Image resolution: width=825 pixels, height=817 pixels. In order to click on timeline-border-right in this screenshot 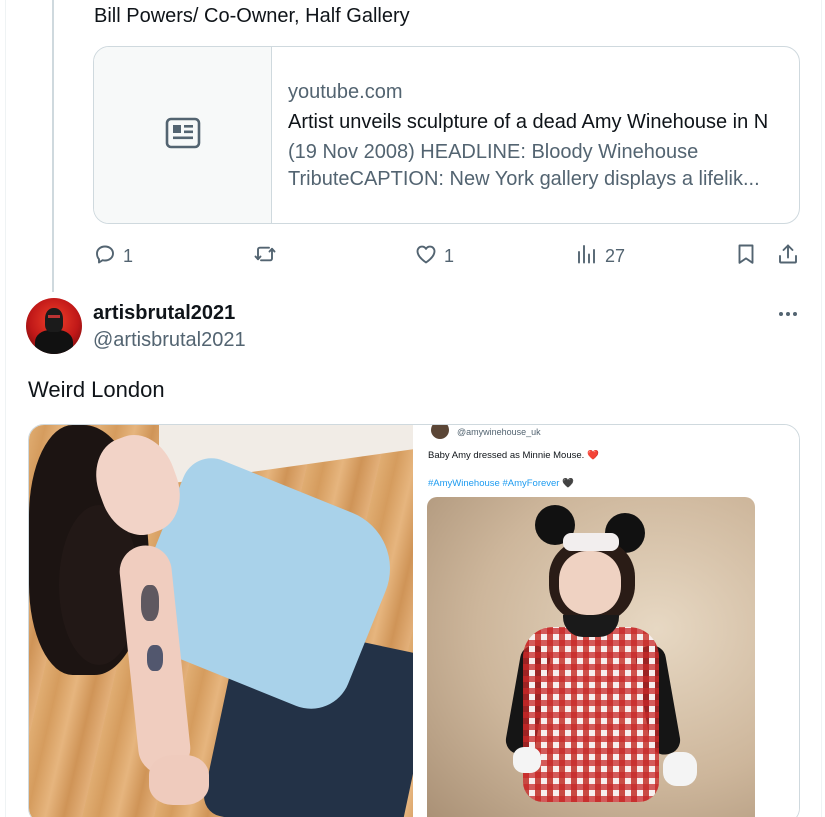, I will do `click(821, 408)`.